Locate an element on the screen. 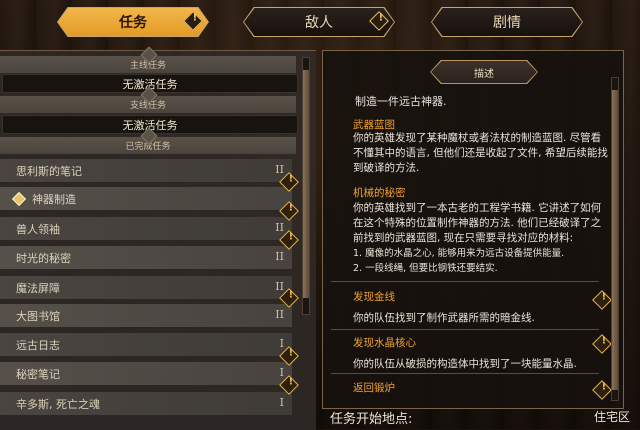 This screenshot has width=640, height=430. section-line: 1. 魔像的水晶之心, 能够用来为远古设备提供能量. is located at coordinates (459, 253).